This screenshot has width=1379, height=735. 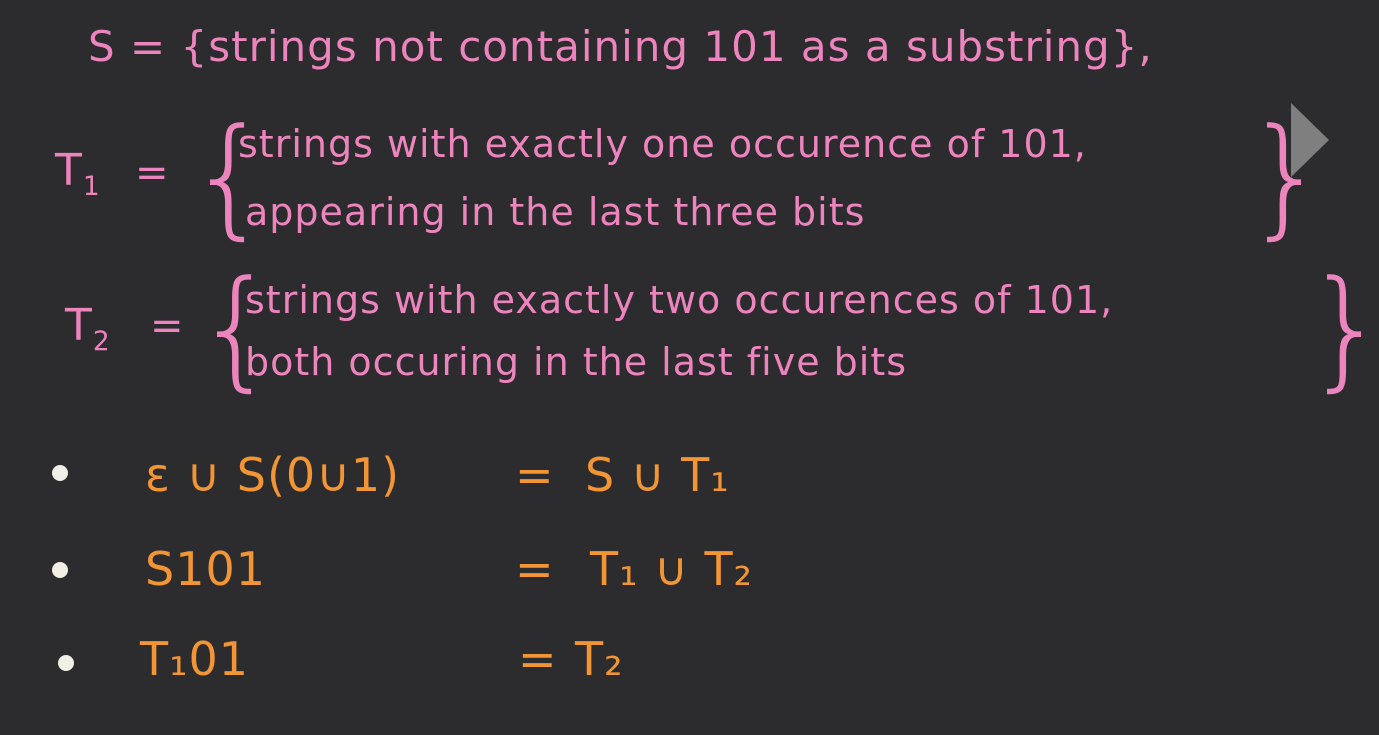 I want to click on t1-line-2: appearing in the last three bits, so click(x=555, y=212).